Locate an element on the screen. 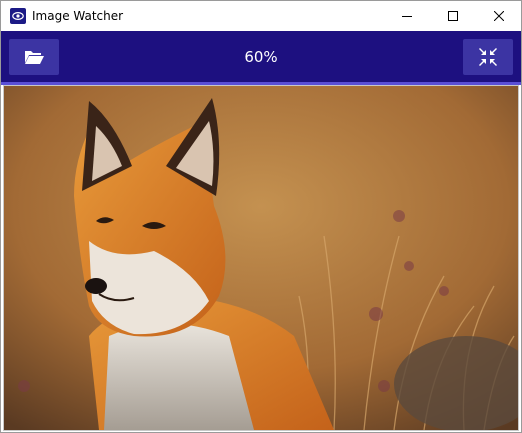 This screenshot has width=522, height=433. maximize-icon is located at coordinates (453, 16).